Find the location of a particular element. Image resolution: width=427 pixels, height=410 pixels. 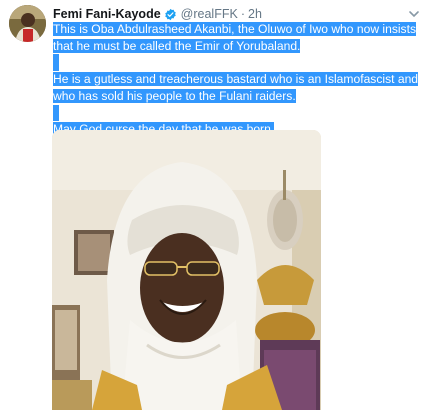

verified-badge-icon is located at coordinates (170, 14).